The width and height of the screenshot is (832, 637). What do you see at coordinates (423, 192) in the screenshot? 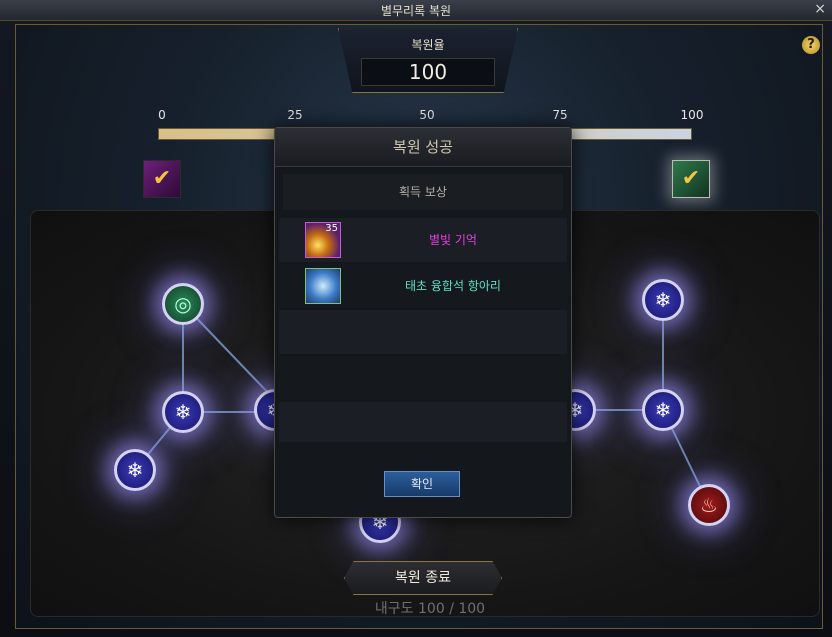
I see `reward-subtitle: 획득 보상` at bounding box center [423, 192].